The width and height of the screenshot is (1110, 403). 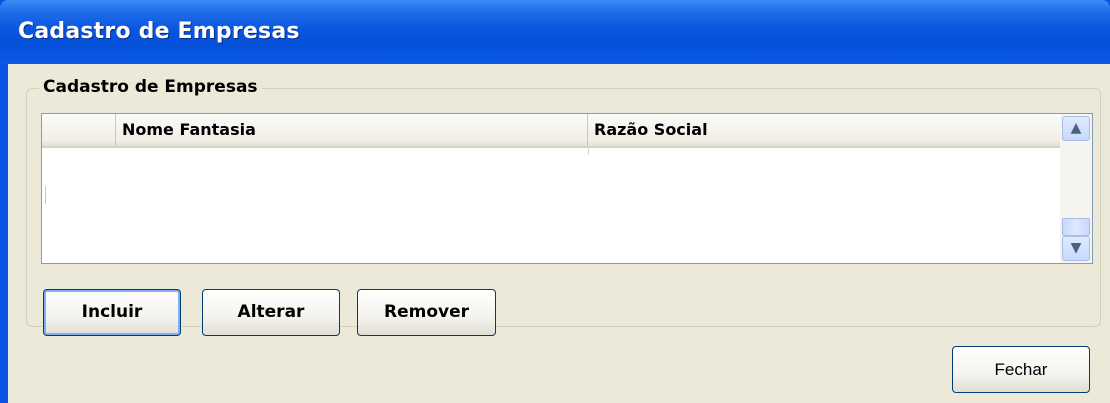 I want to click on alterar-button: Alterar, so click(x=271, y=312).